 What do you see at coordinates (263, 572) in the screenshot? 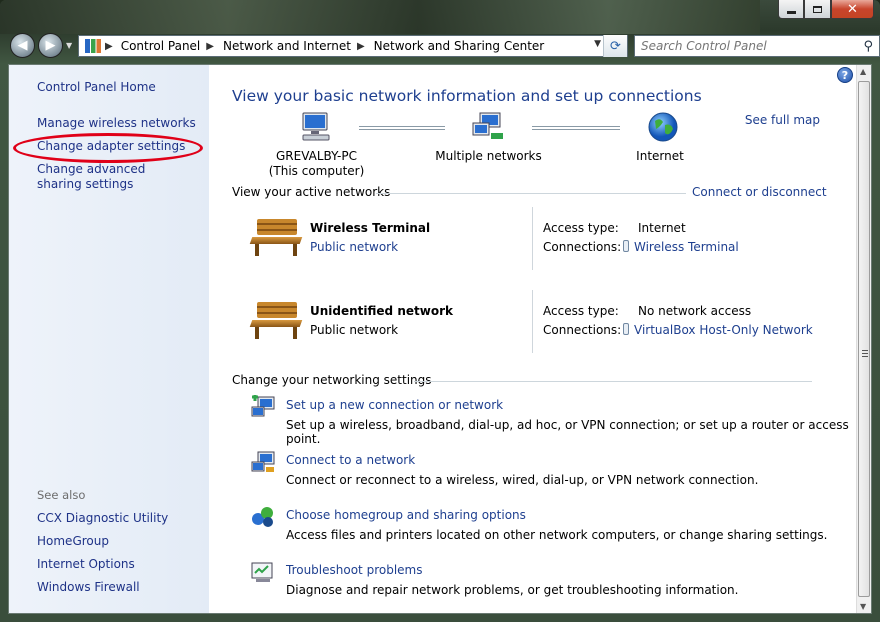
I see `troubleshoot-icon` at bounding box center [263, 572].